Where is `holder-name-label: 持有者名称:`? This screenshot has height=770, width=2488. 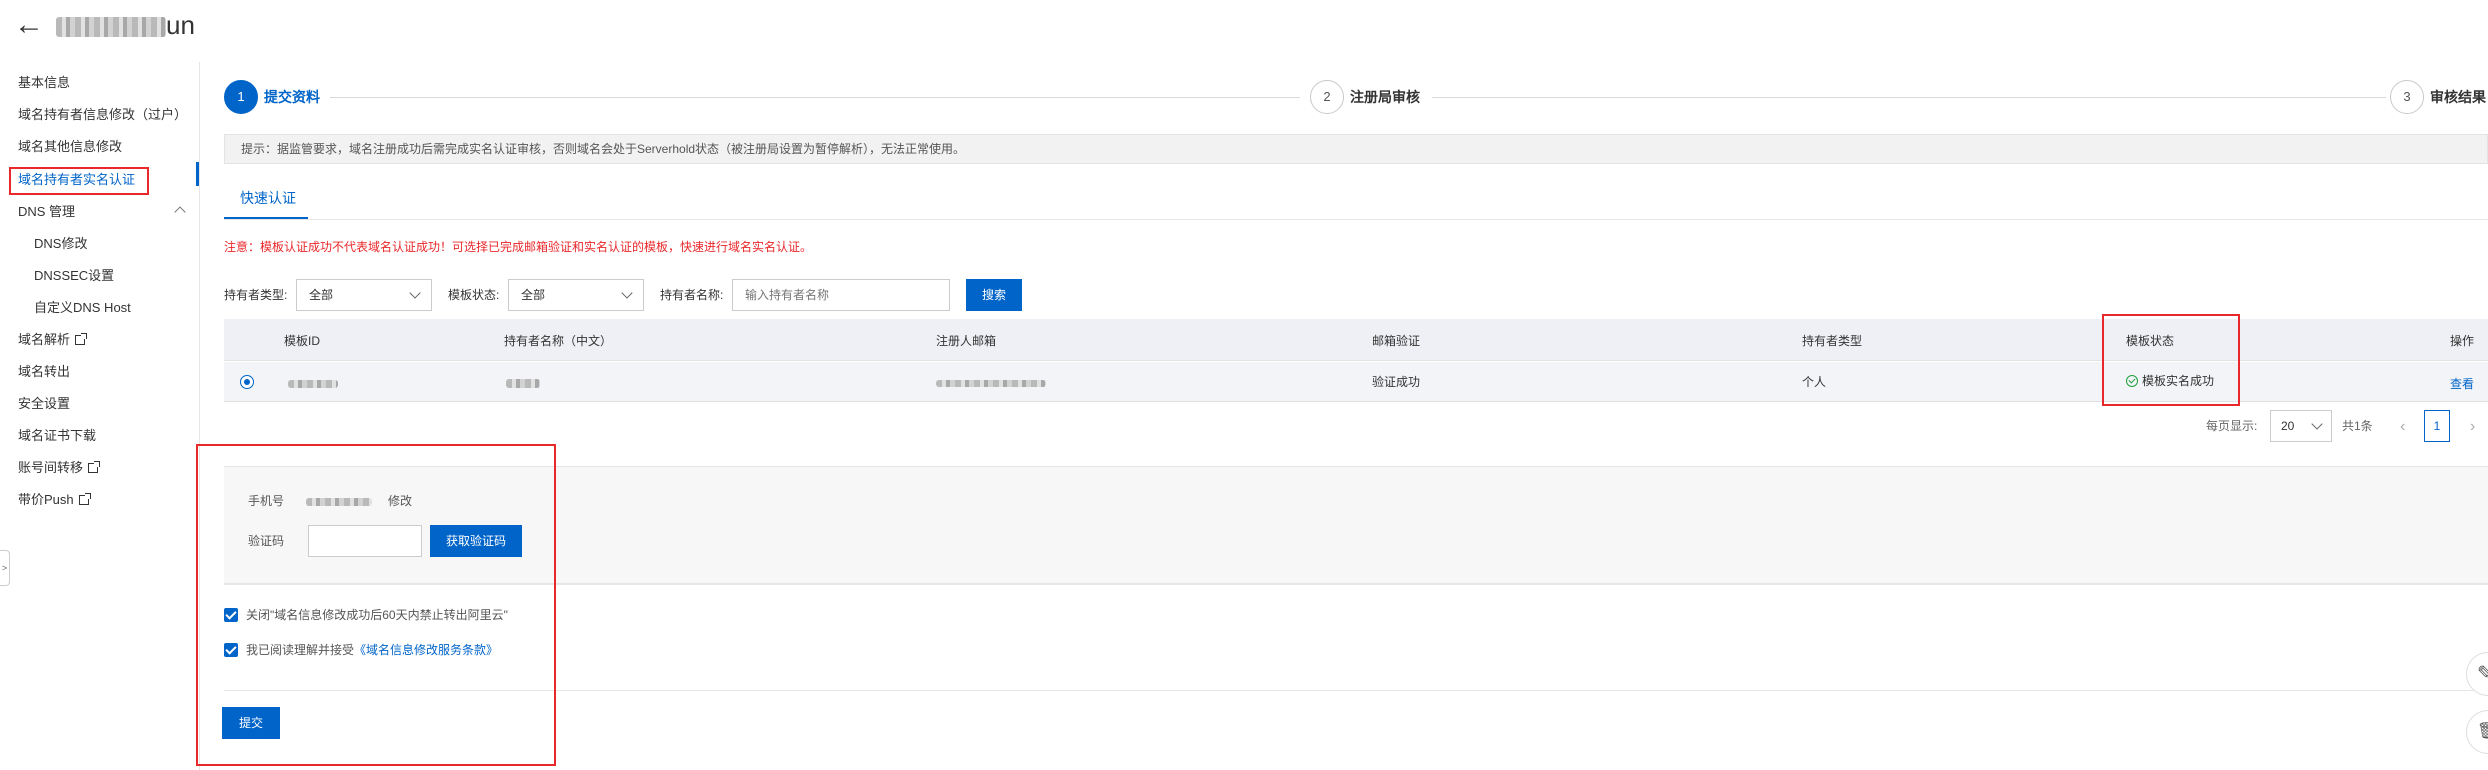 holder-name-label: 持有者名称: is located at coordinates (692, 295).